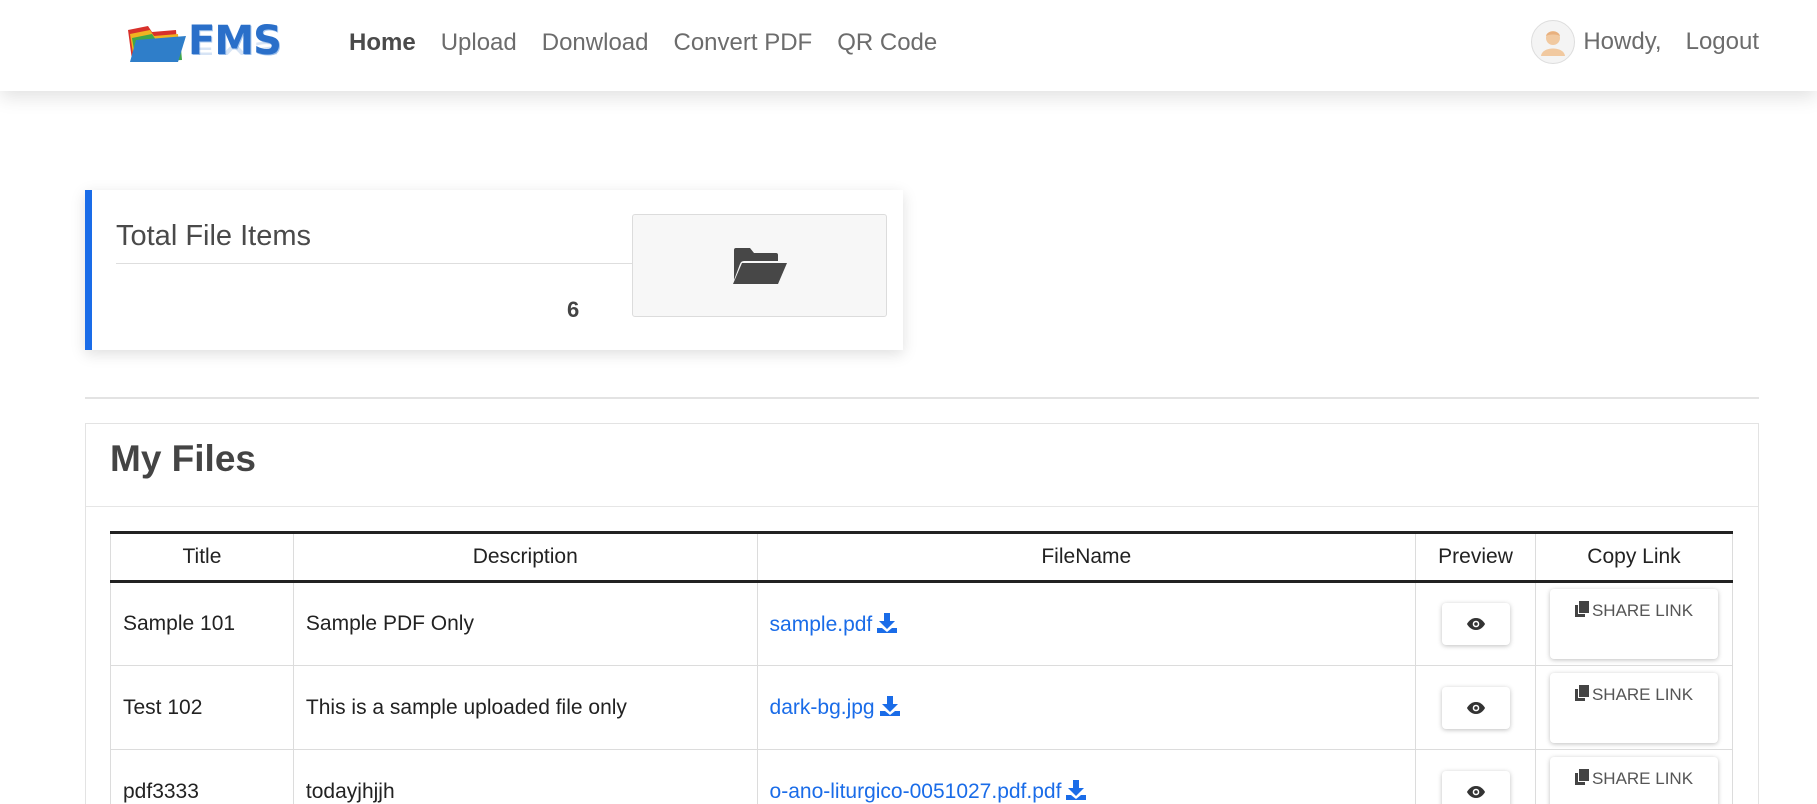 The height and width of the screenshot is (804, 1817). Describe the element at coordinates (821, 624) in the screenshot. I see `filename-text: sample.pdf` at that location.